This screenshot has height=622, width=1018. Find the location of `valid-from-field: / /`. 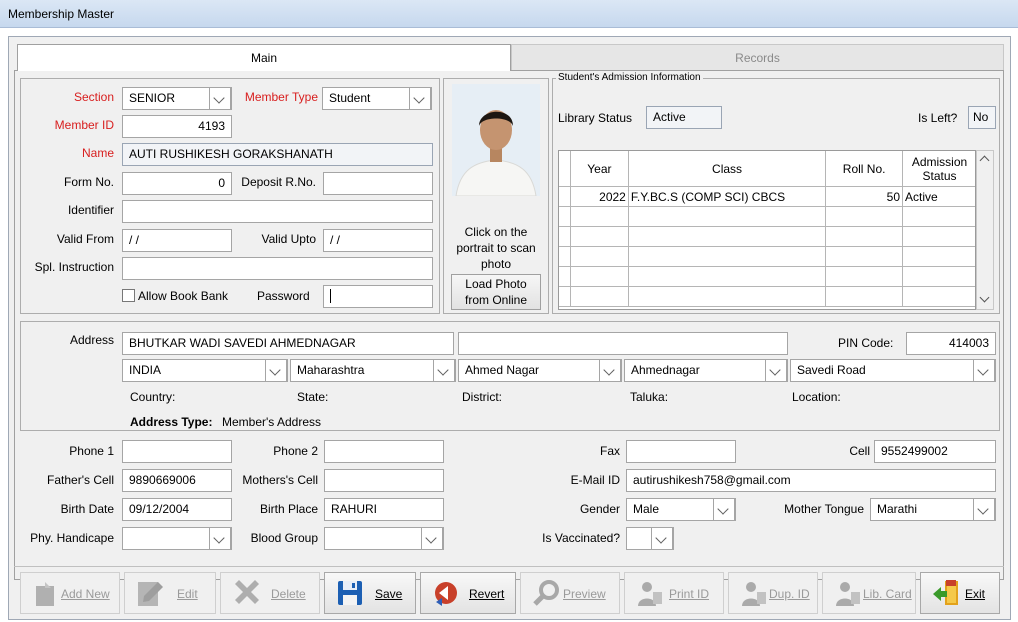

valid-from-field: / / is located at coordinates (177, 240).